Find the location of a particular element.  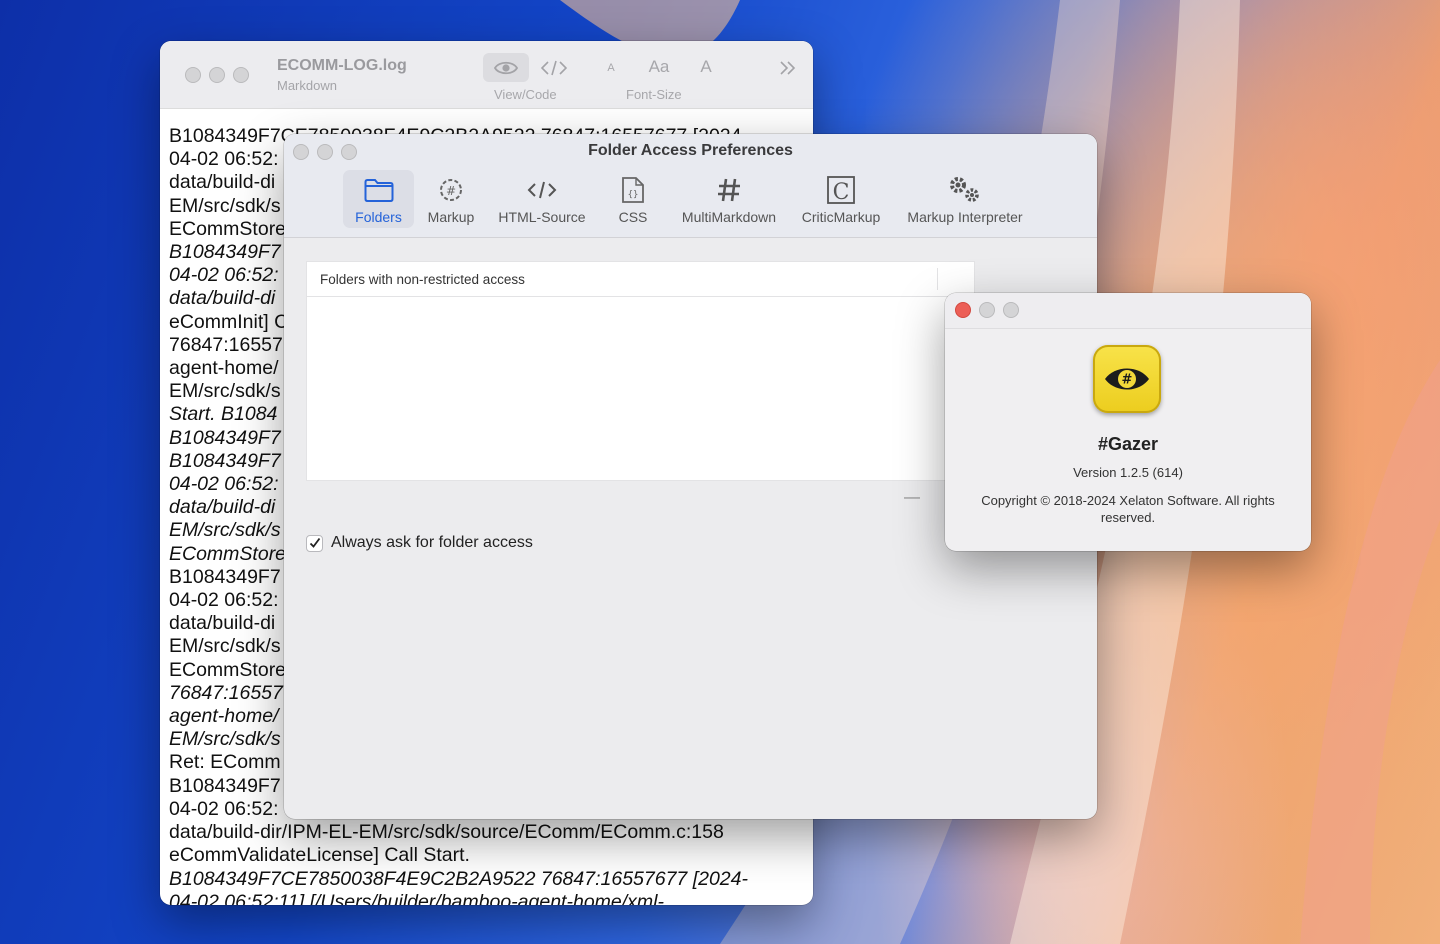

column-divider is located at coordinates (937, 279).